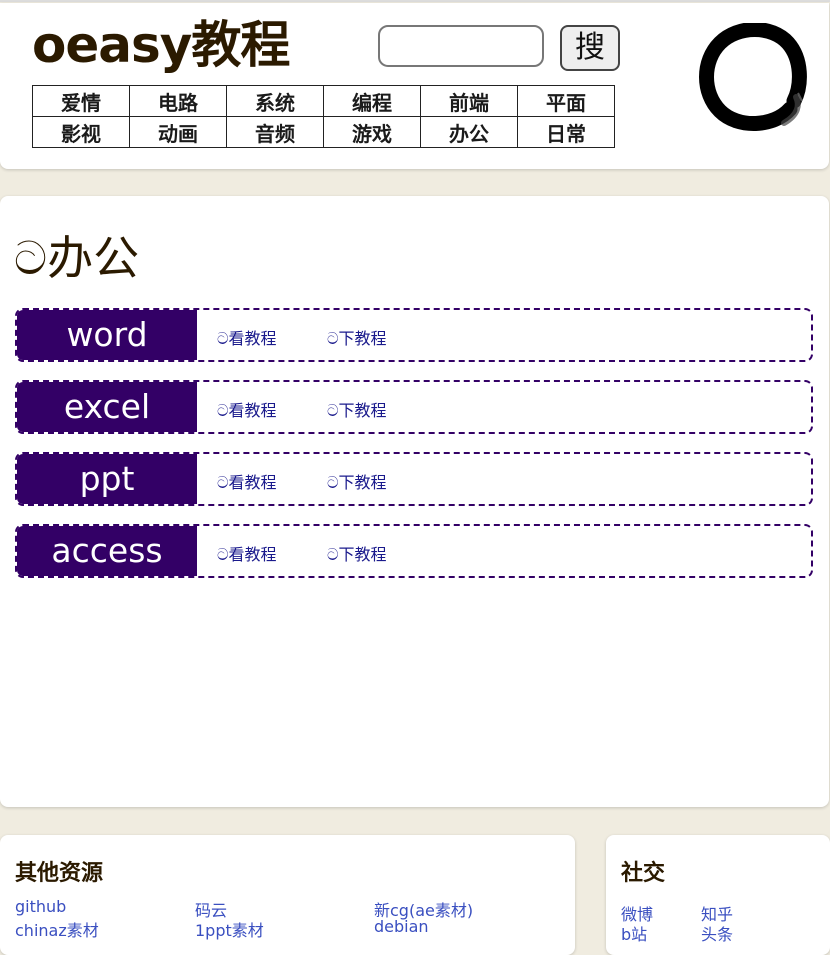  I want to click on course-name: access, so click(107, 551).